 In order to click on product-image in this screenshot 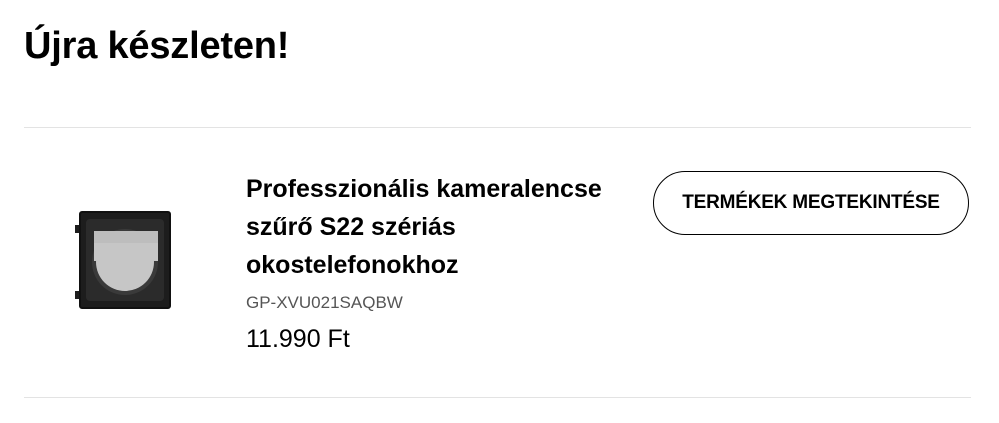, I will do `click(122, 259)`.